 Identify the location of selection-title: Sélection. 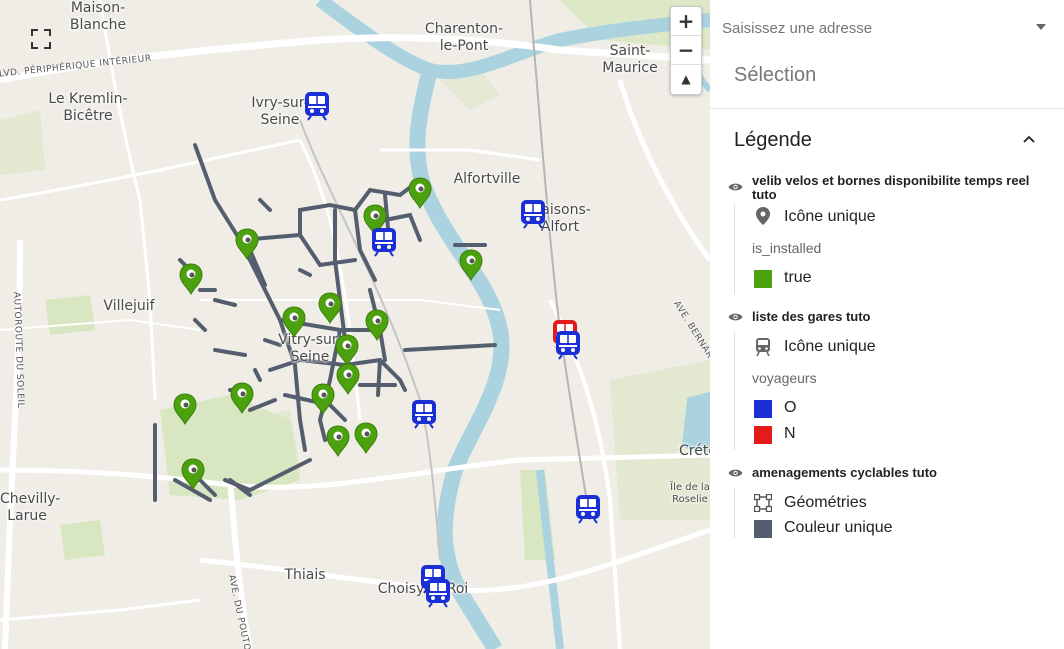
(775, 75).